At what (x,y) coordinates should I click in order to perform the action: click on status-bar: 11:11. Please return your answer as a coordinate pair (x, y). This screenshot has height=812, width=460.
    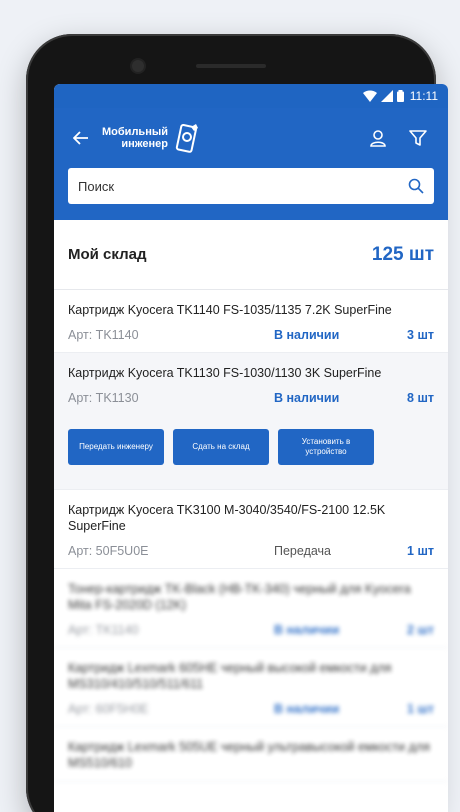
    Looking at the image, I should click on (251, 96).